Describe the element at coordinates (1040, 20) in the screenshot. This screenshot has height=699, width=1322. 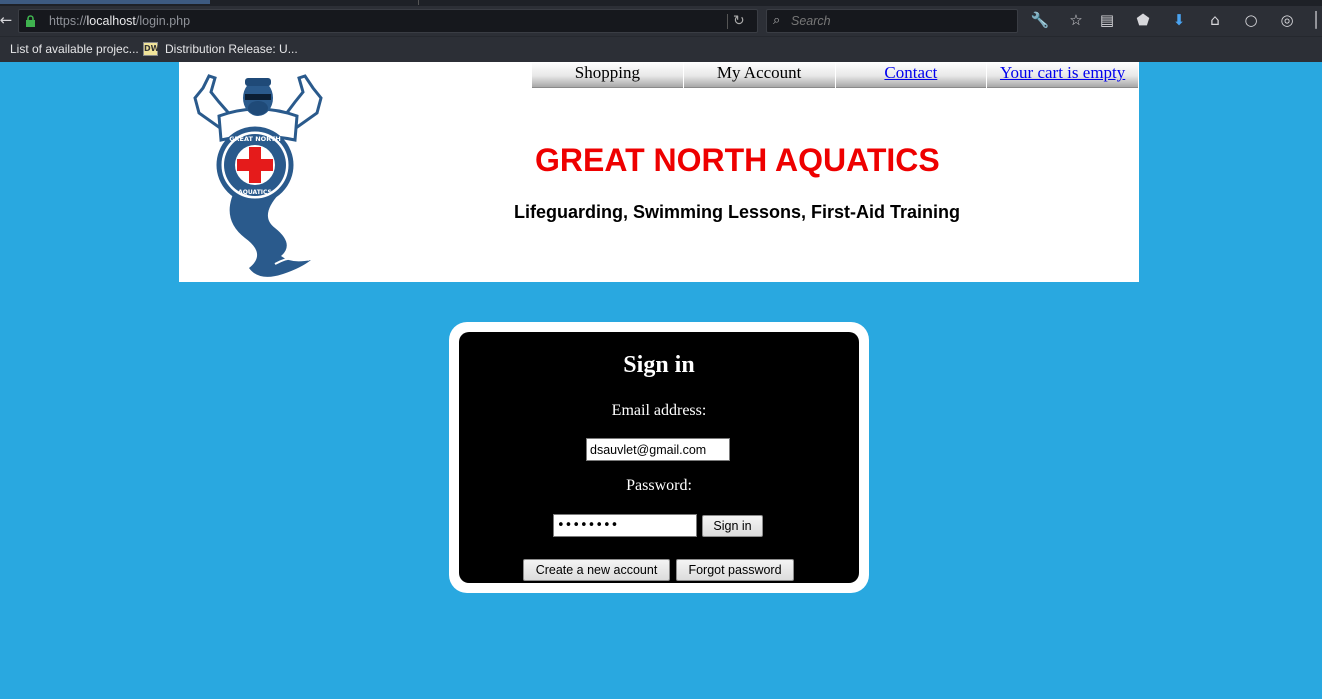
I see `wrench-icon: 🔧` at that location.